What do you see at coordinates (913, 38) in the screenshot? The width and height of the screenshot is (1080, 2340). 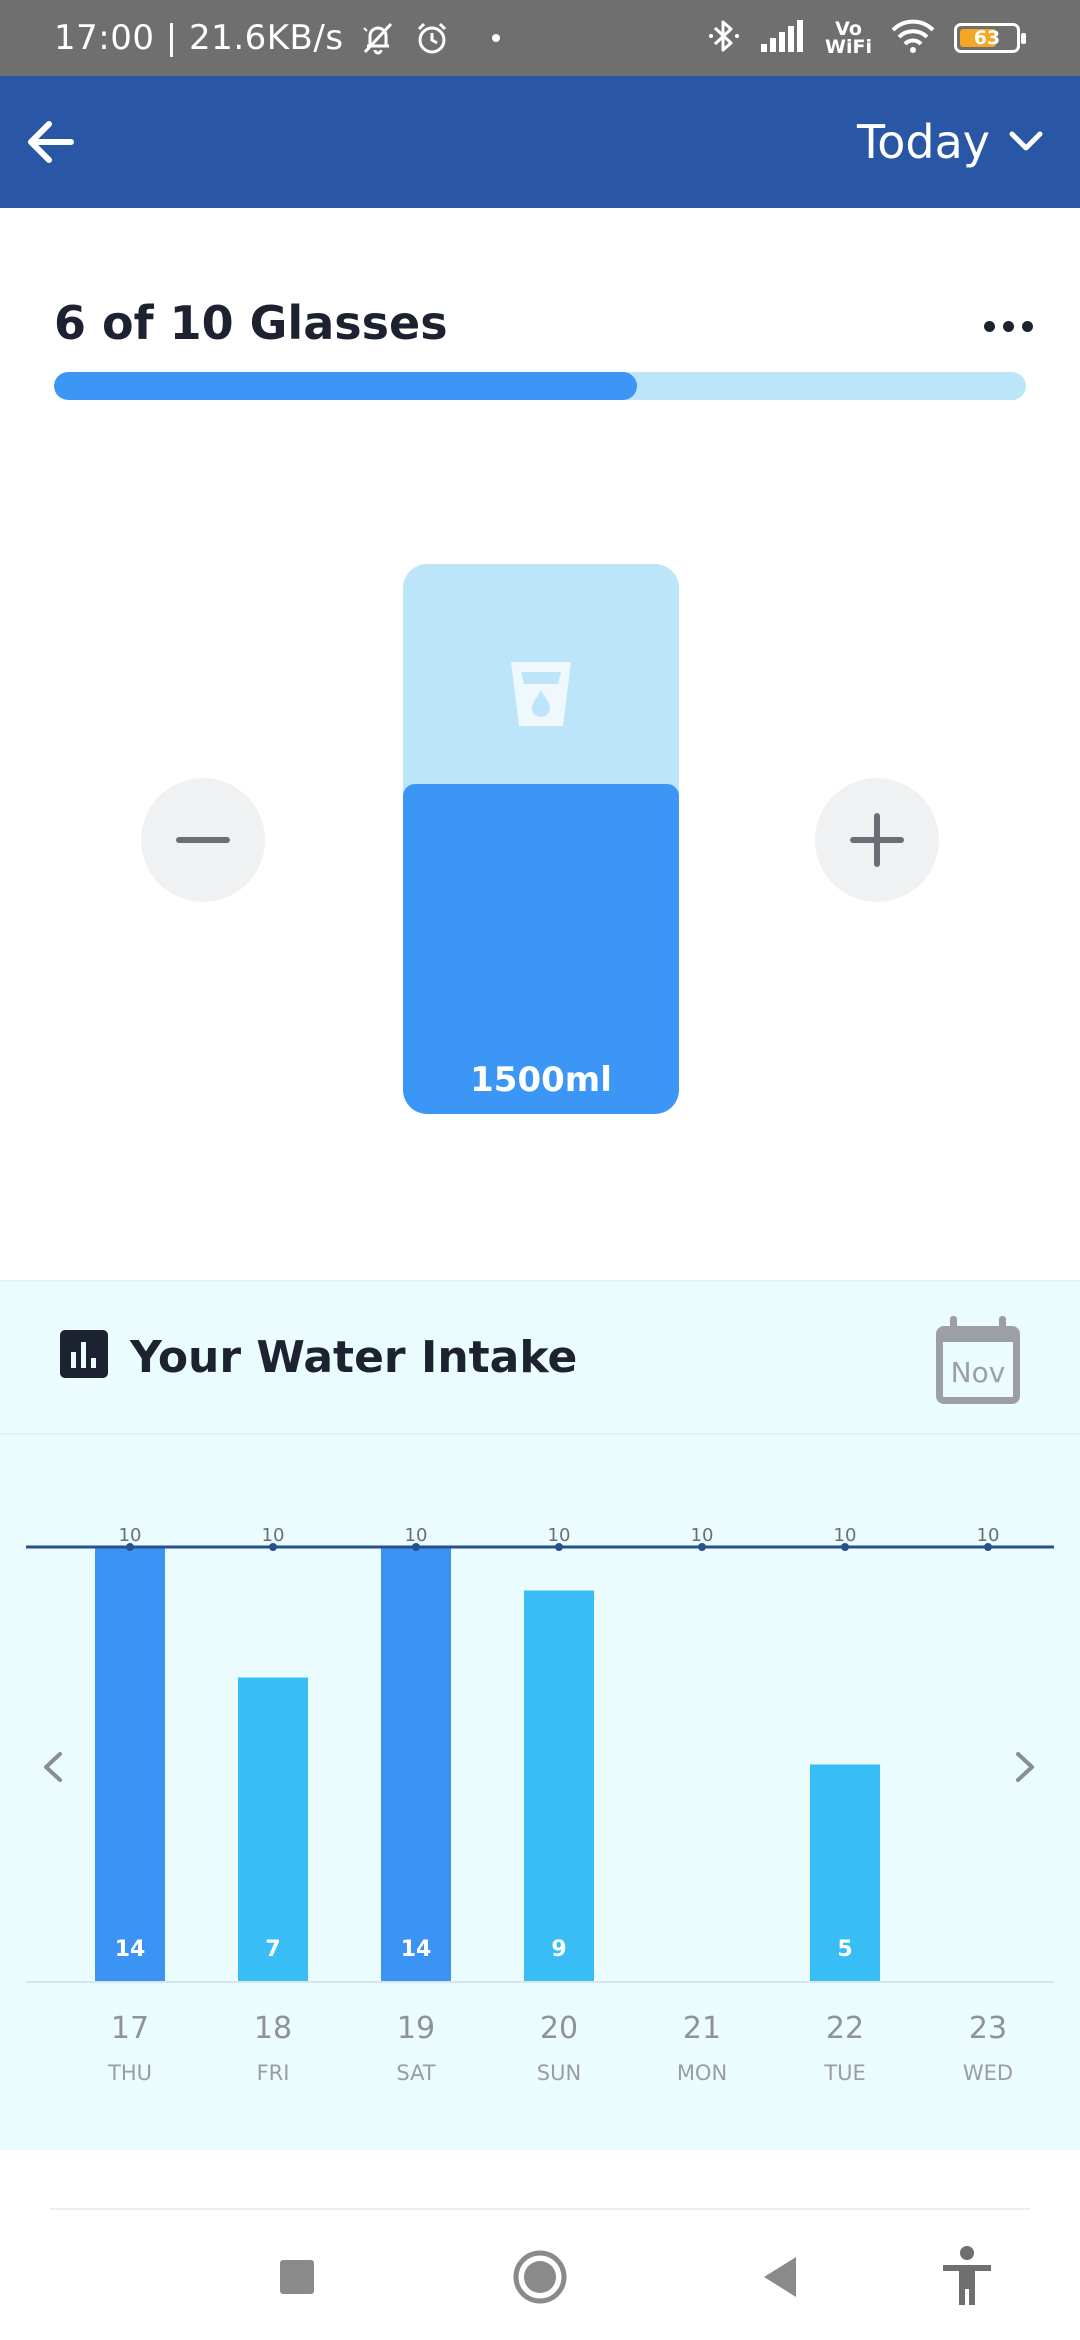 I see `wifi-icon` at bounding box center [913, 38].